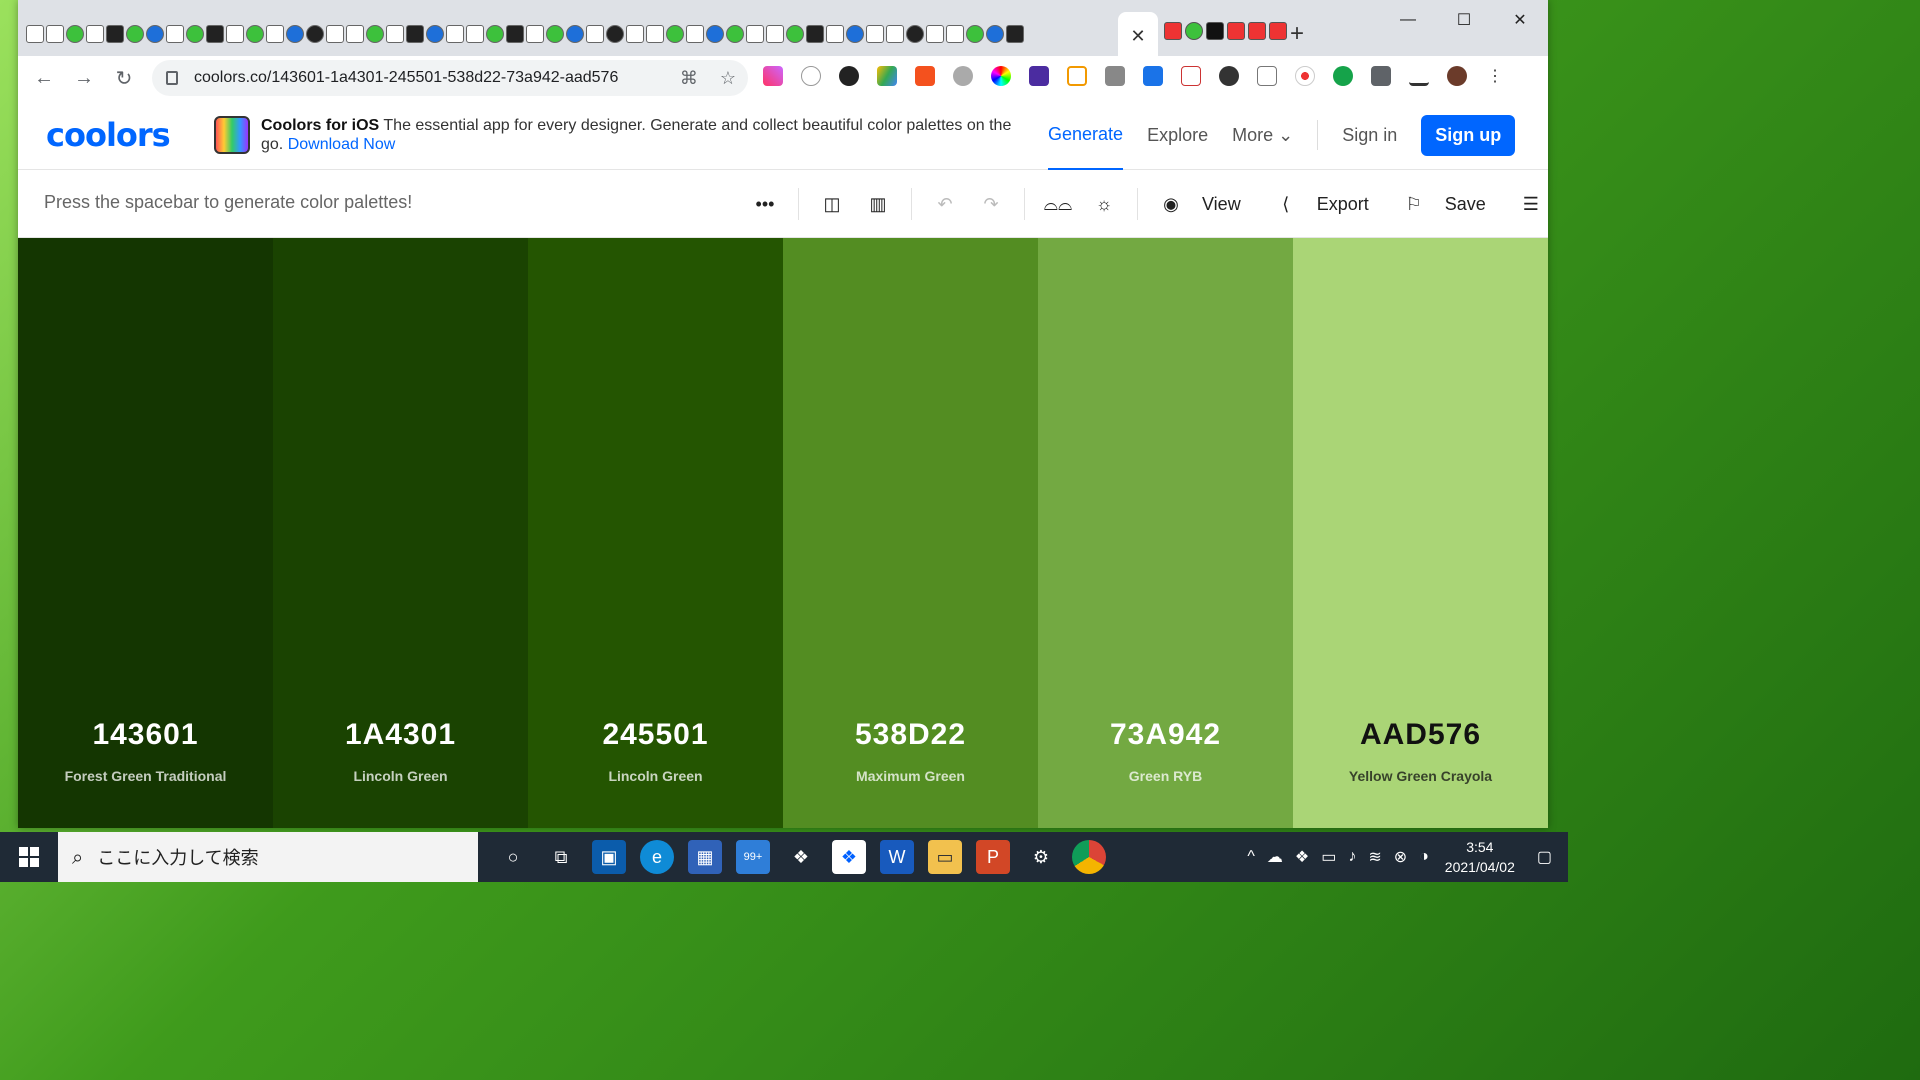  I want to click on undo-icon: ↶, so click(945, 204).